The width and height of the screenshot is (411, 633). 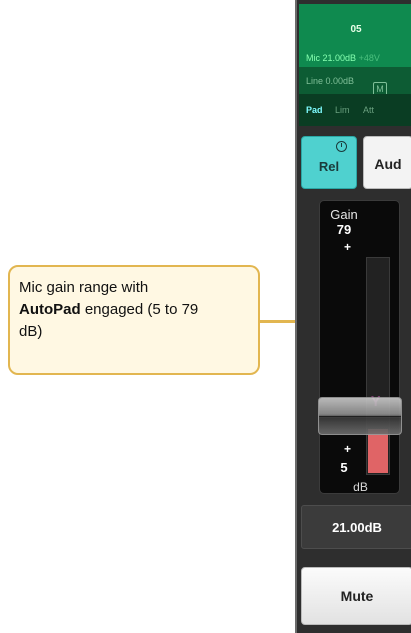 What do you see at coordinates (50, 309) in the screenshot?
I see `callout-bold-term: AutoPad` at bounding box center [50, 309].